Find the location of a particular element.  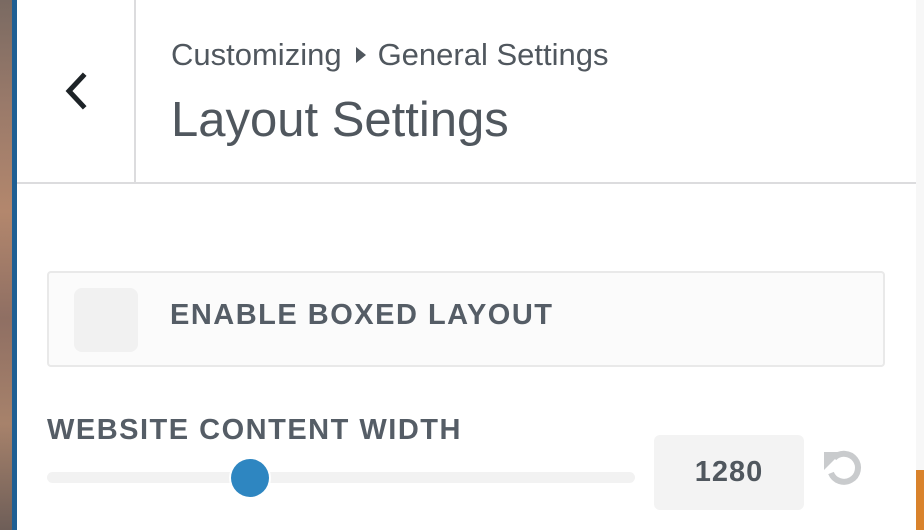

undo-icon is located at coordinates (842, 467).